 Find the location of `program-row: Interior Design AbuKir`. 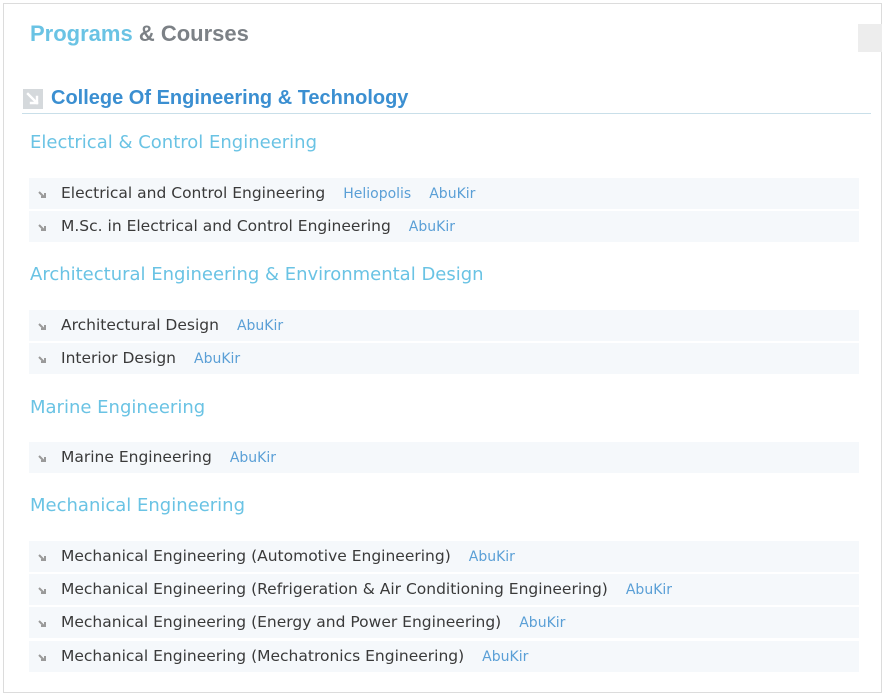

program-row: Interior Design AbuKir is located at coordinates (444, 358).